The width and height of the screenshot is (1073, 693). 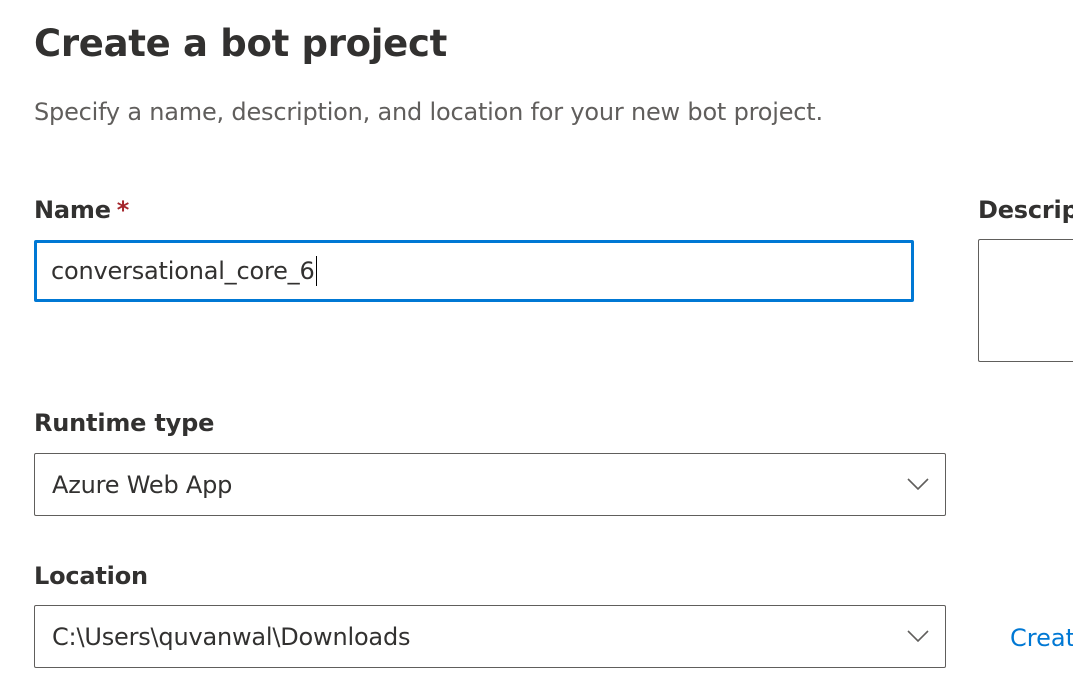 I want to click on location-dropdown: C:\Users\quvanwal\Downloads, so click(x=490, y=636).